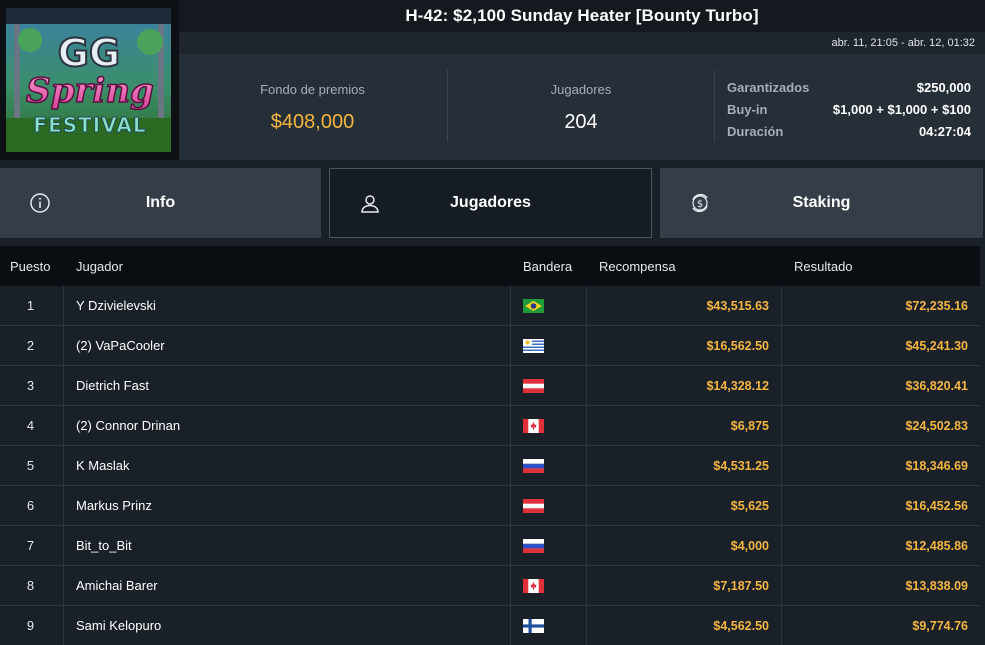  I want to click on detail-value: 04:27:04, so click(944, 131).